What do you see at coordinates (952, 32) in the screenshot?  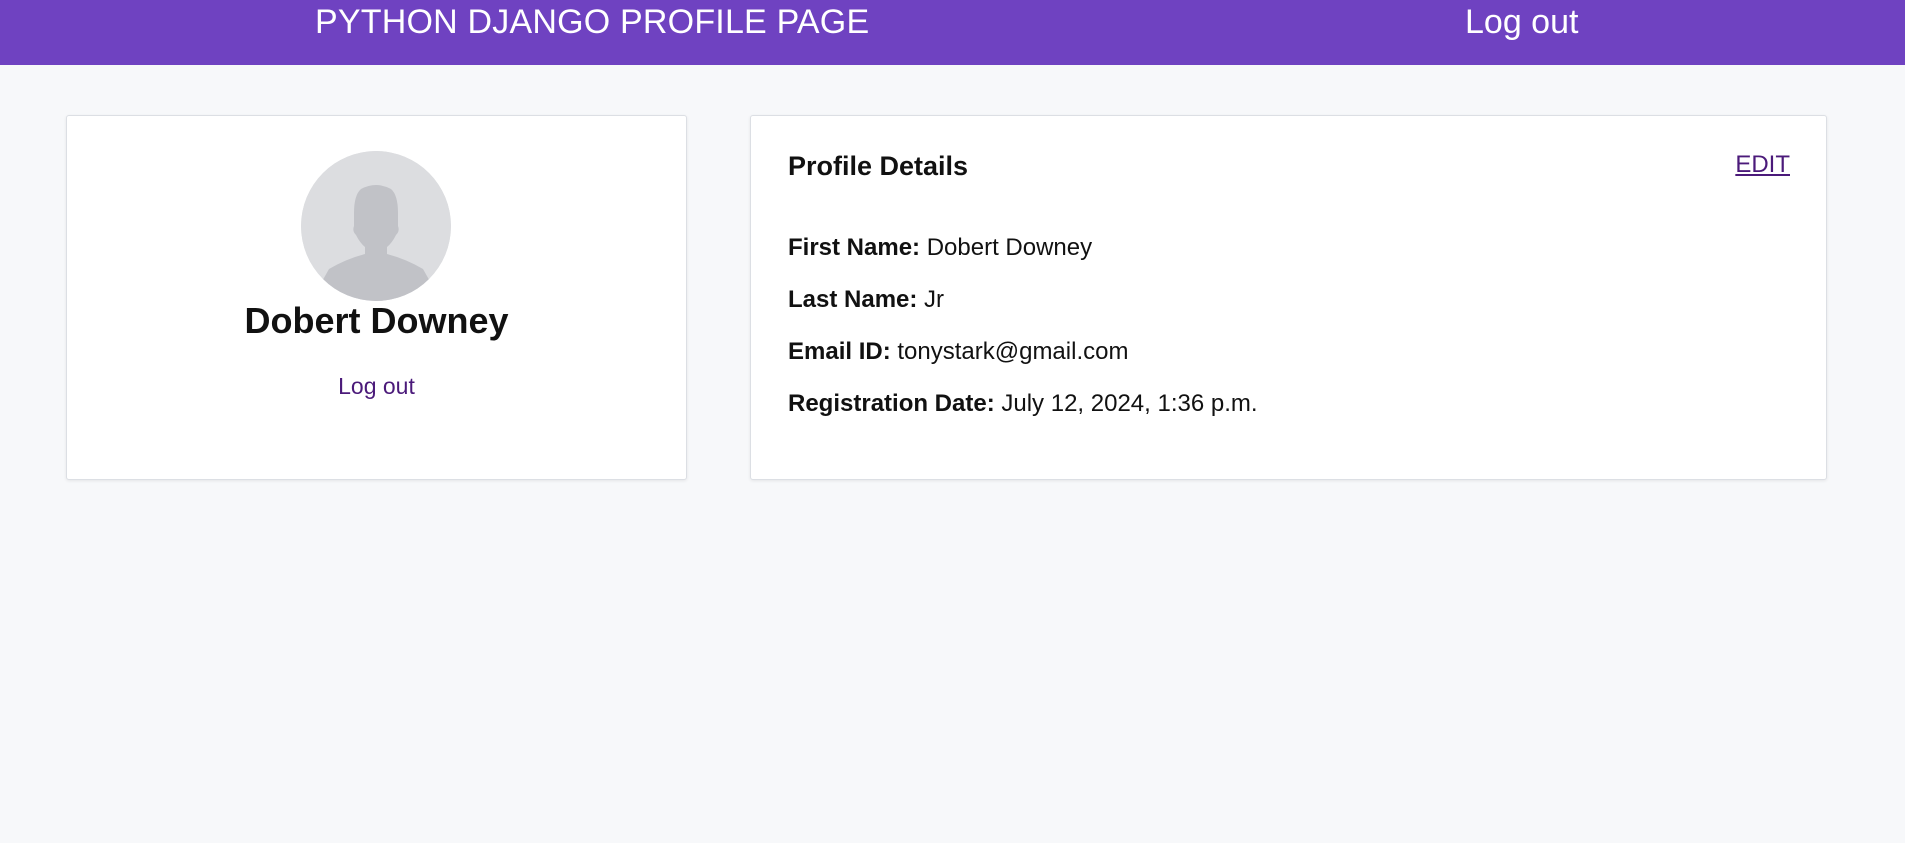 I see `top-navbar: PYTHON DJANGO PROFILE PAGE Log out` at bounding box center [952, 32].